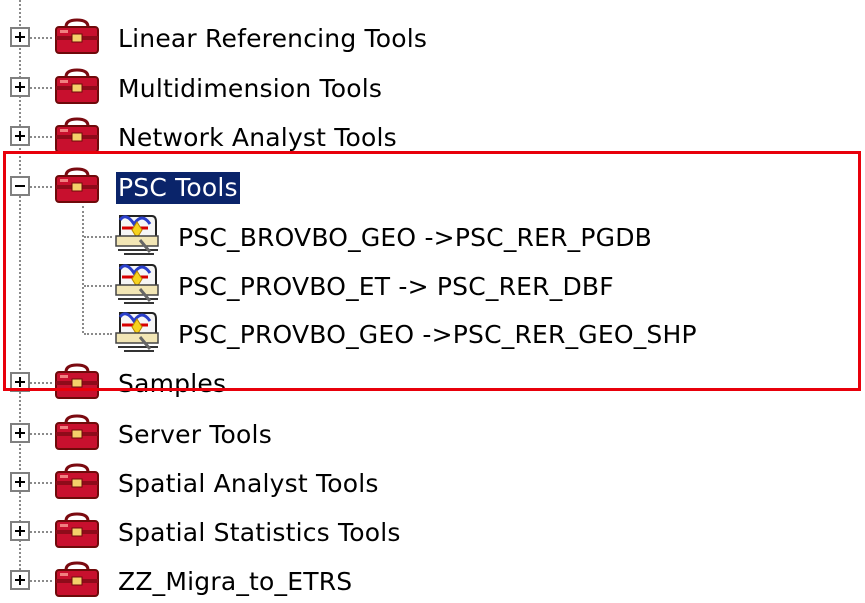 This screenshot has height=603, width=865. I want to click on tree-item-server-tools: Server Tools, so click(432, 433).